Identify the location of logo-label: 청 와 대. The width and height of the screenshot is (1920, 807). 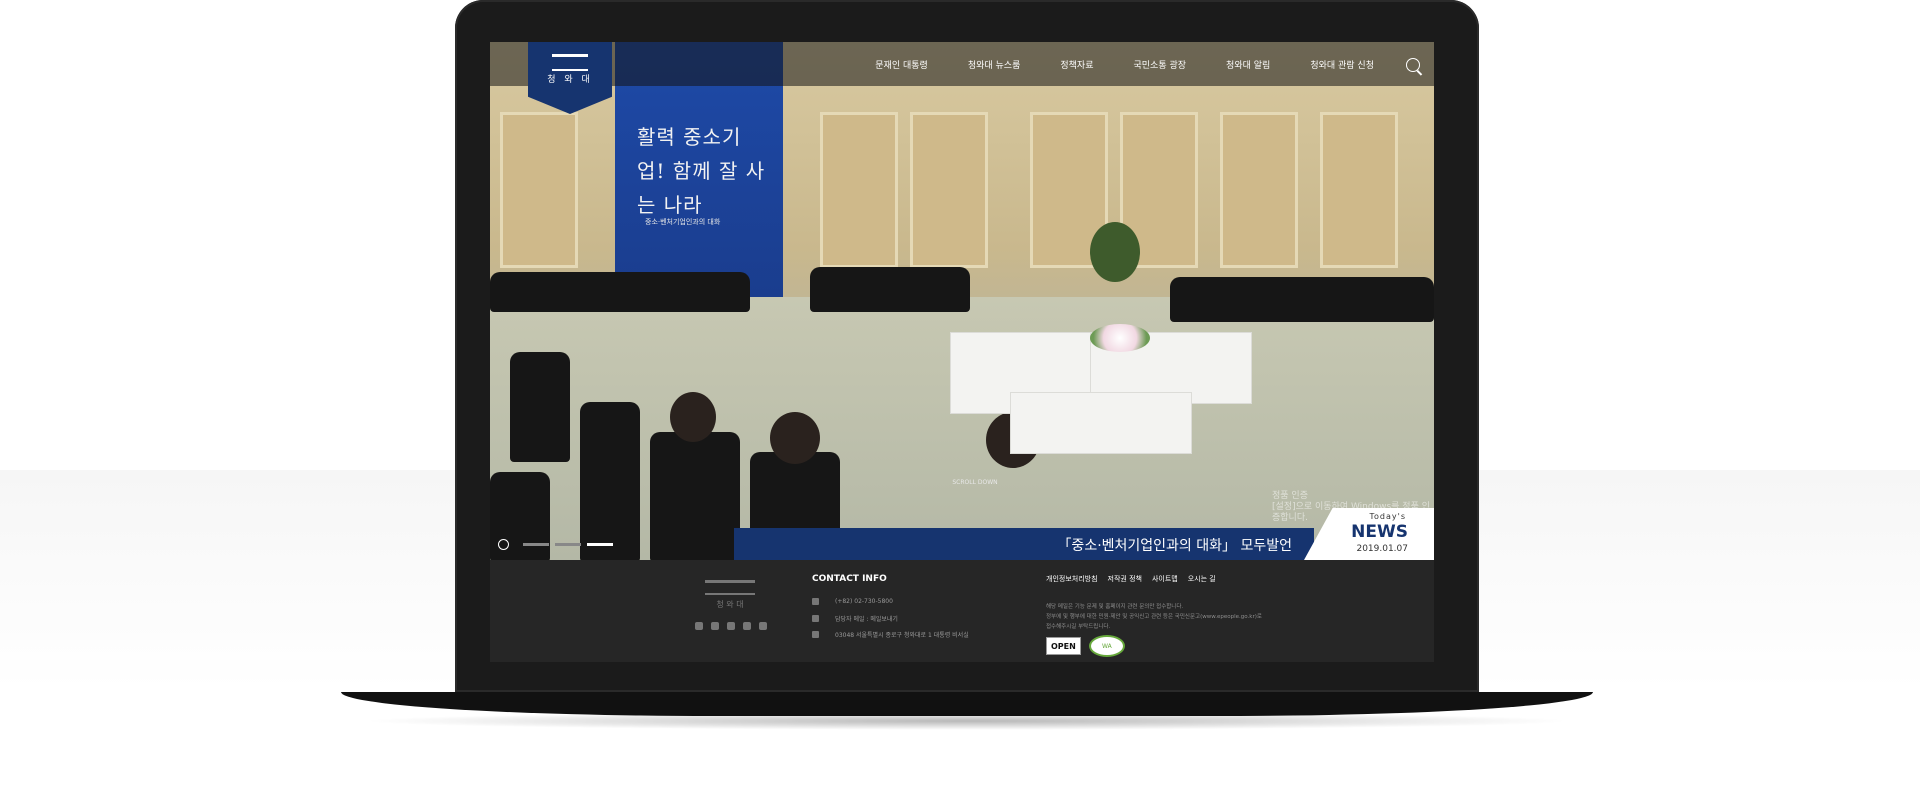
(570, 80).